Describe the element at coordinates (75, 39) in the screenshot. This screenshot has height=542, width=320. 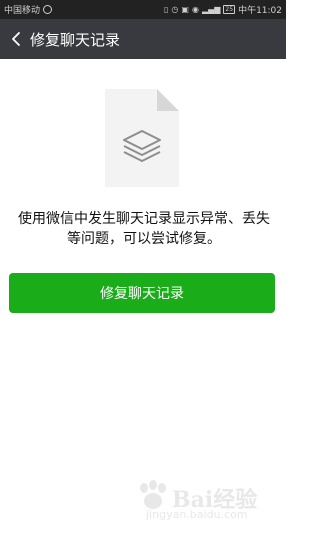
I see `page-title: 修复聊天记录` at that location.